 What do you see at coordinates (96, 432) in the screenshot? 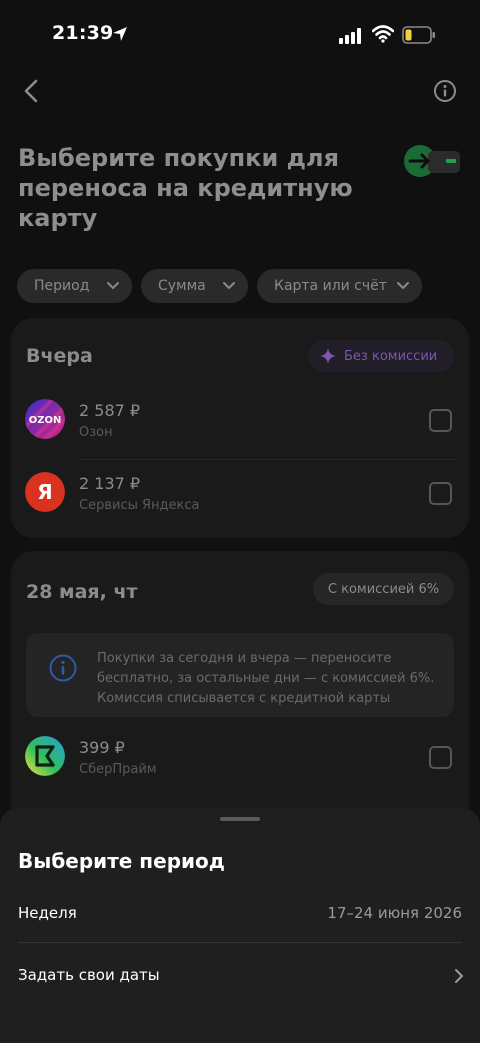
I see `merchant-name: Озон` at bounding box center [96, 432].